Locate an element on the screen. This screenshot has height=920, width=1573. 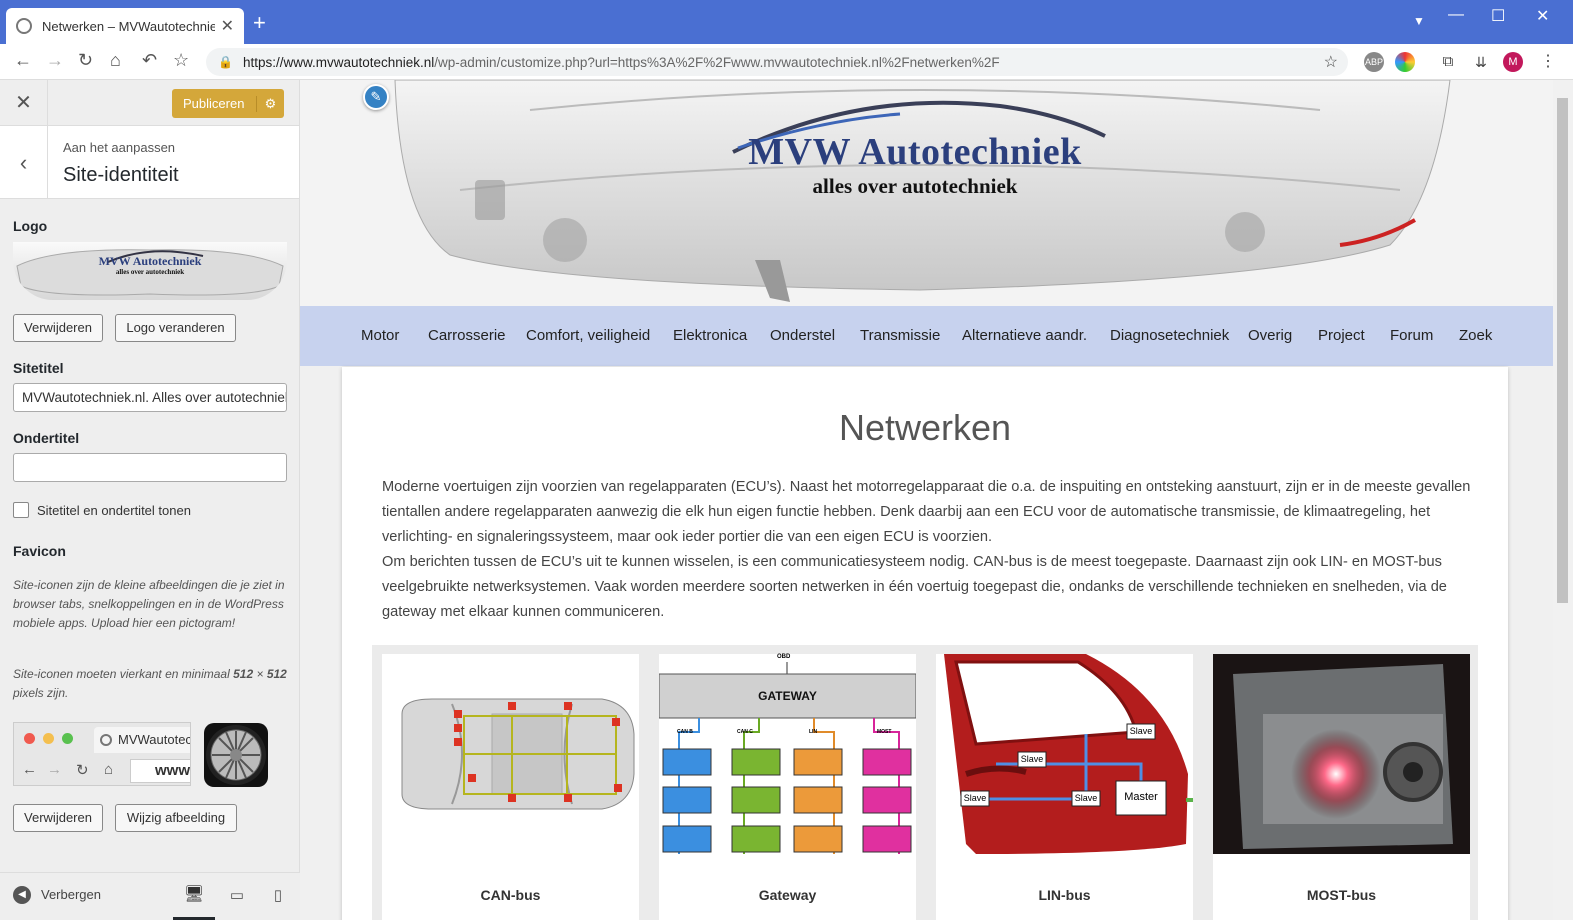
gateway-title: GATEWAY is located at coordinates (787, 696).